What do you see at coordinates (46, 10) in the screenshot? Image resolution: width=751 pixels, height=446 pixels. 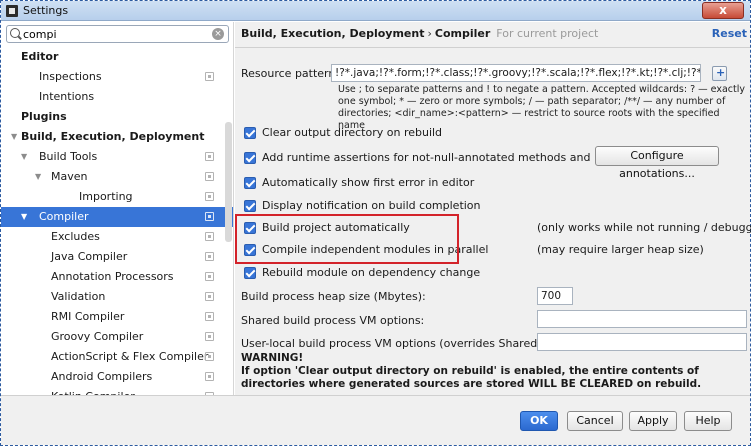 I see `window-title: Settings` at bounding box center [46, 10].